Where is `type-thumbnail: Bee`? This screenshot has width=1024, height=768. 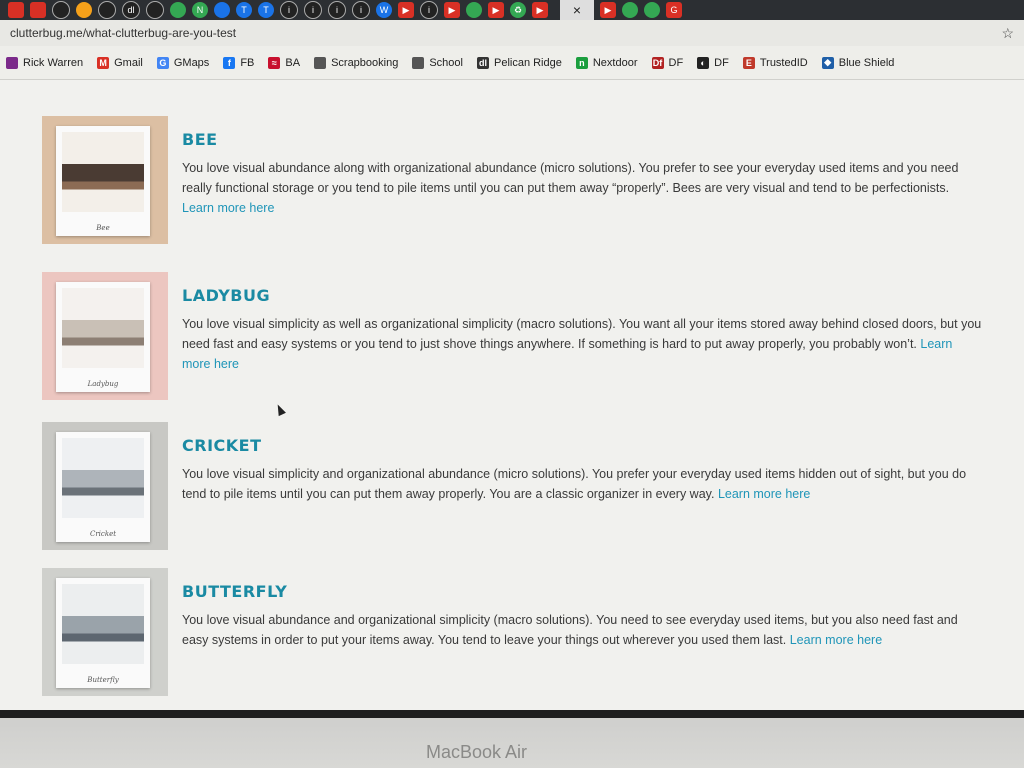 type-thumbnail: Bee is located at coordinates (105, 180).